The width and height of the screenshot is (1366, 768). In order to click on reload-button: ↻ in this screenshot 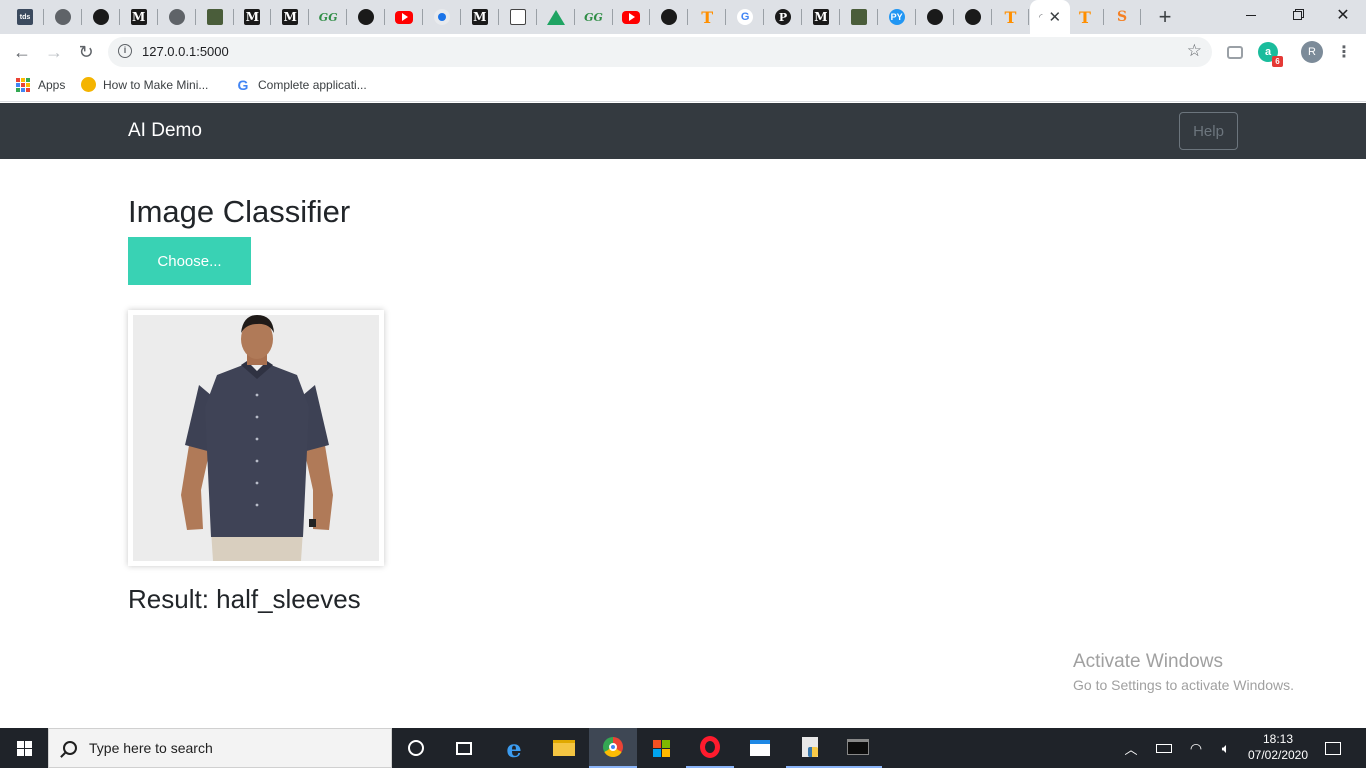, I will do `click(86, 52)`.